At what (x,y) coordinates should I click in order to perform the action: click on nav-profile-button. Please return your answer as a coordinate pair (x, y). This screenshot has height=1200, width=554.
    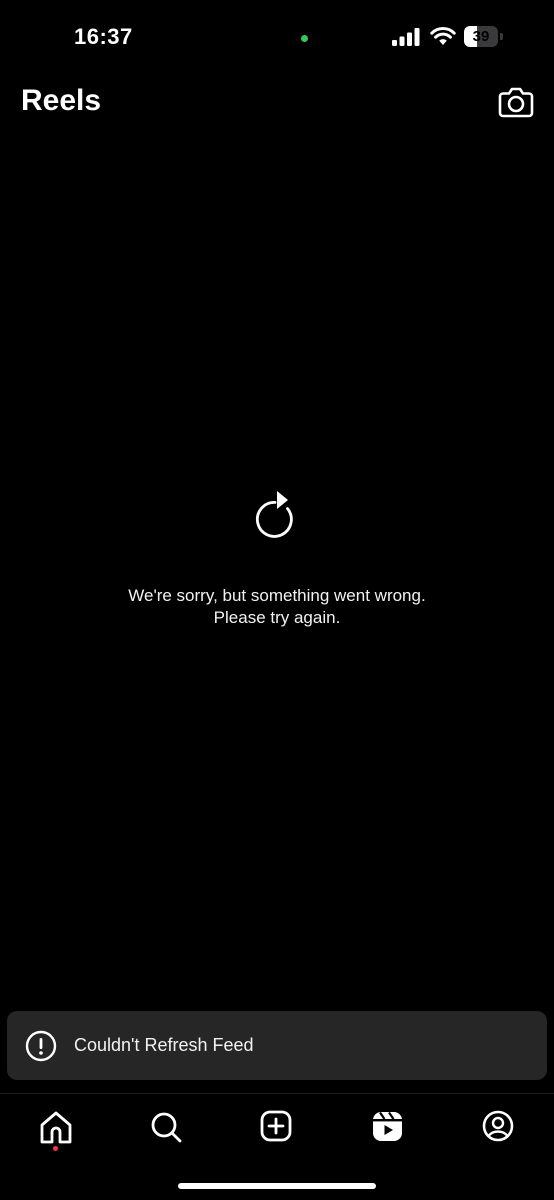
    Looking at the image, I should click on (498, 1128).